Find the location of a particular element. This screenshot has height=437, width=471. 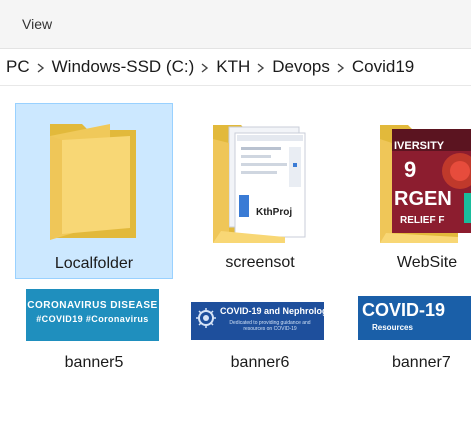

banner7-title: COVID-19 is located at coordinates (404, 310).